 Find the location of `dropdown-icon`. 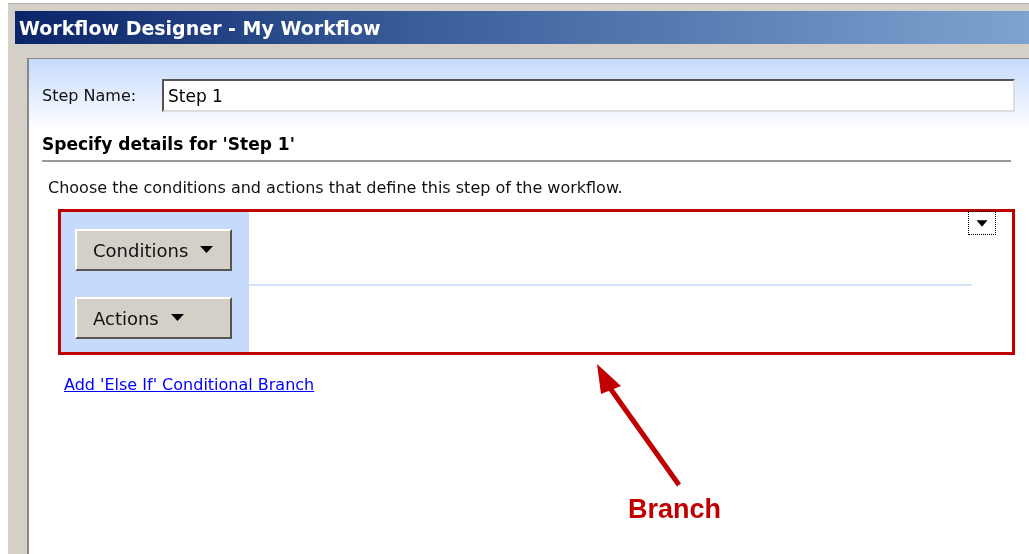

dropdown-icon is located at coordinates (982, 223).